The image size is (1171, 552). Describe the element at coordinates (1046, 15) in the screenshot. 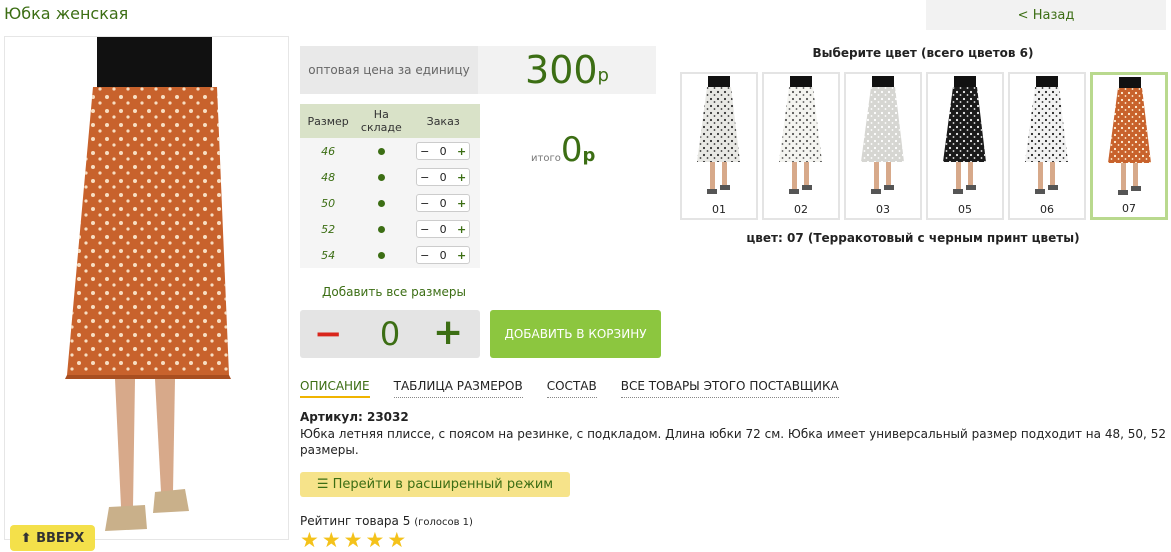

I see `back-link: < Назад` at that location.